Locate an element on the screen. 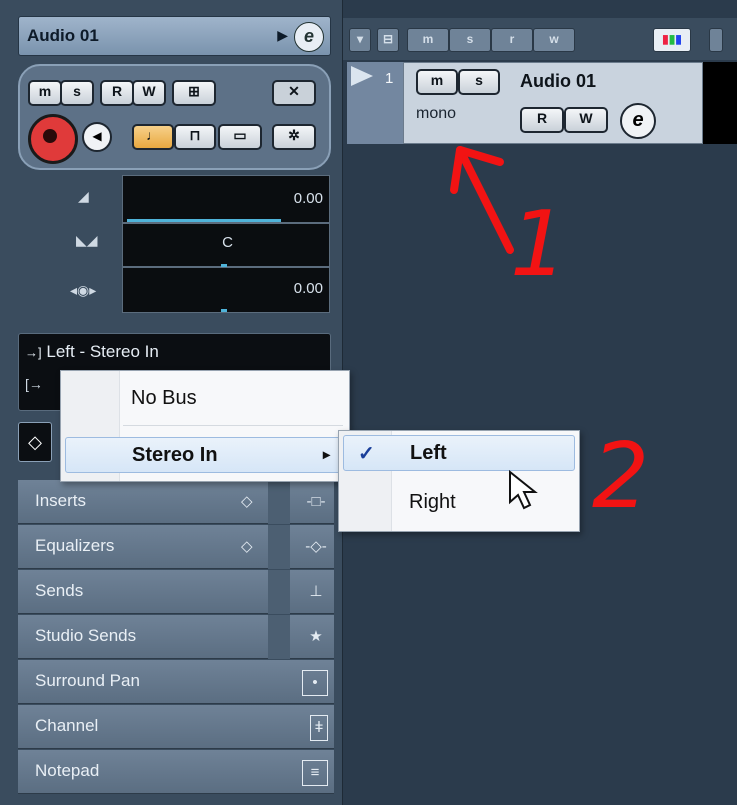 This screenshot has height=805, width=737. inspector-track-title: Audio 01 ▶ e is located at coordinates (174, 36).